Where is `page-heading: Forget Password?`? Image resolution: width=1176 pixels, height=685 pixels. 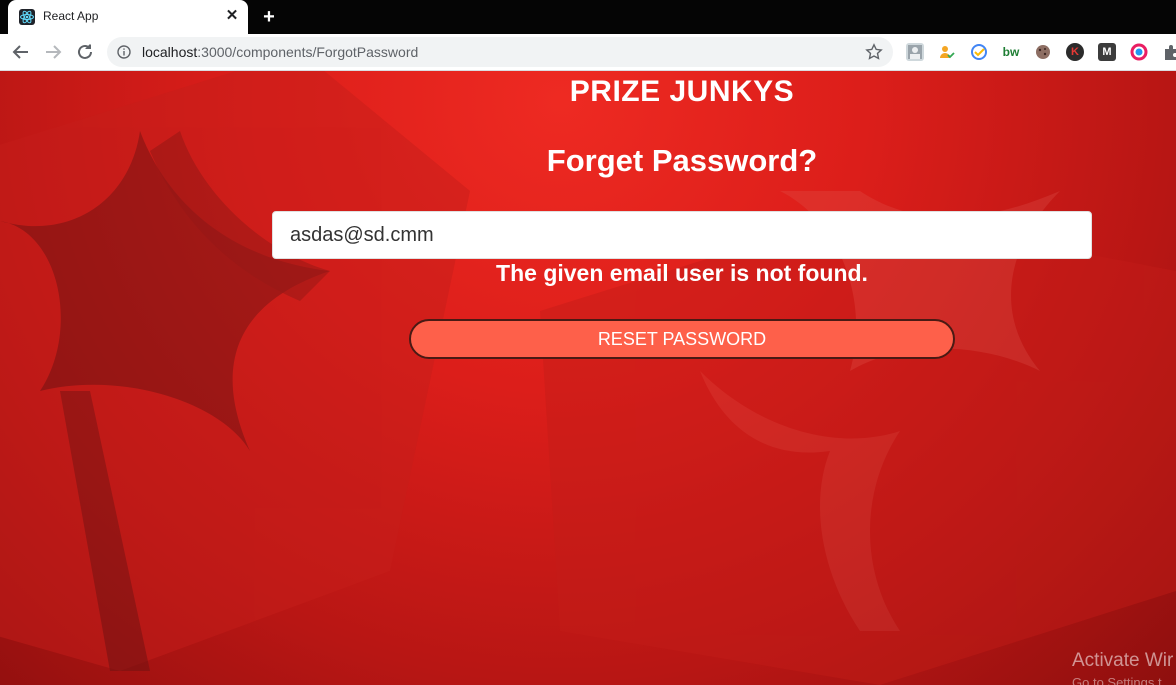
page-heading: Forget Password? is located at coordinates (682, 160).